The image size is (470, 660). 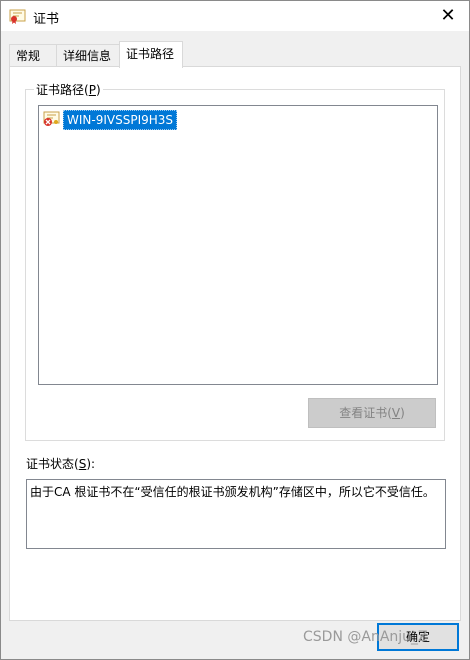 What do you see at coordinates (151, 54) in the screenshot?
I see `tab-certification-path: 证书路径` at bounding box center [151, 54].